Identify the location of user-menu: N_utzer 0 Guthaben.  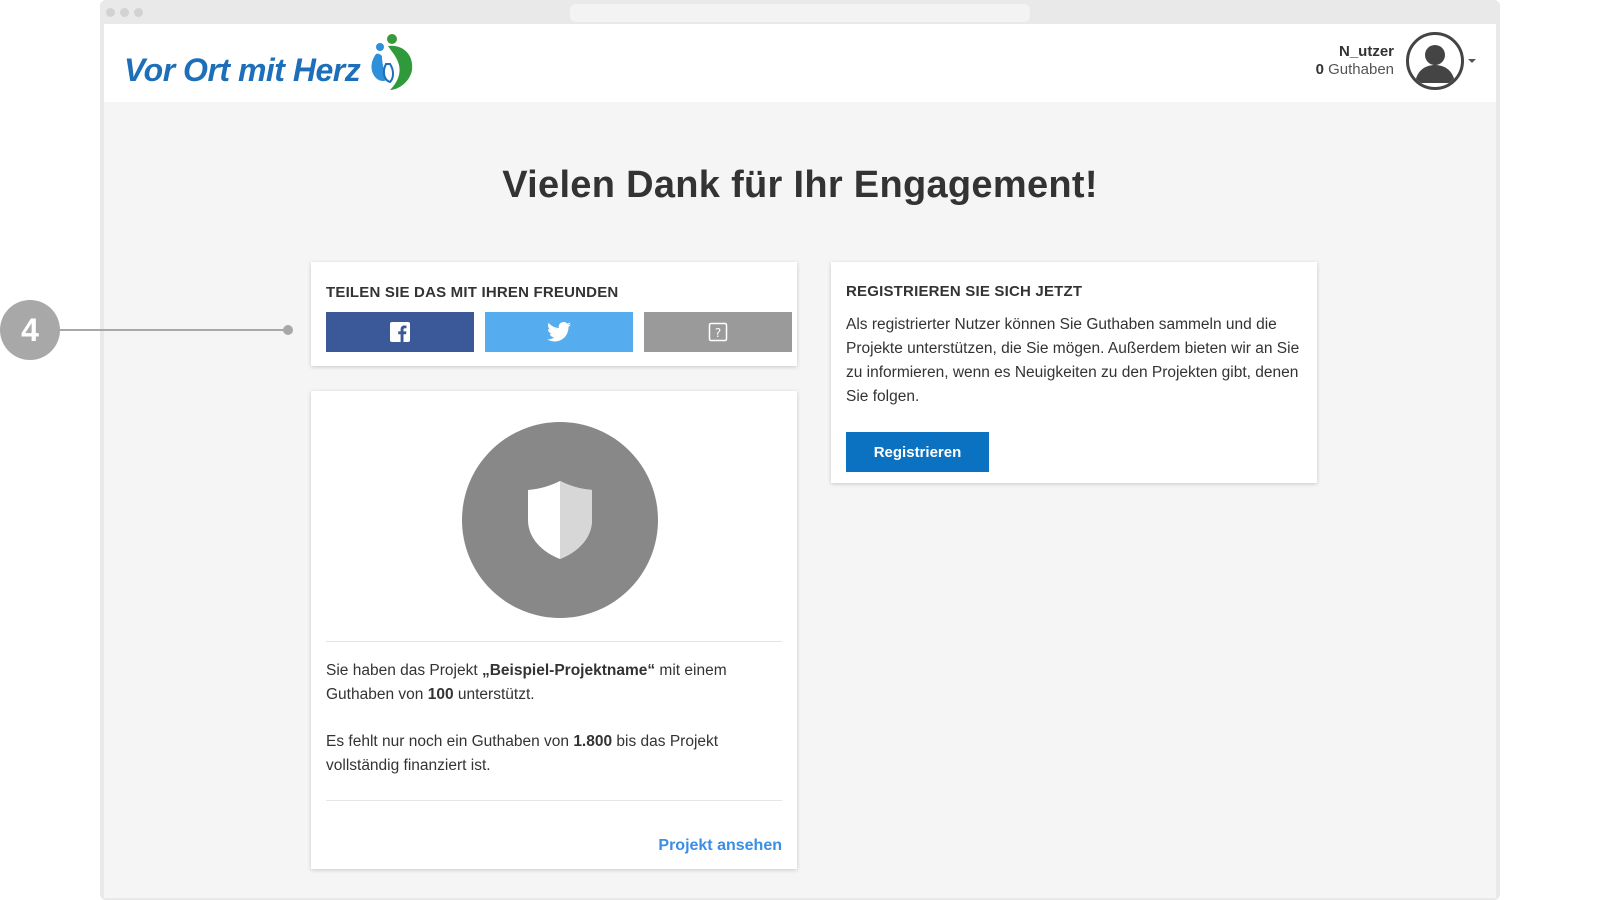
(1396, 61).